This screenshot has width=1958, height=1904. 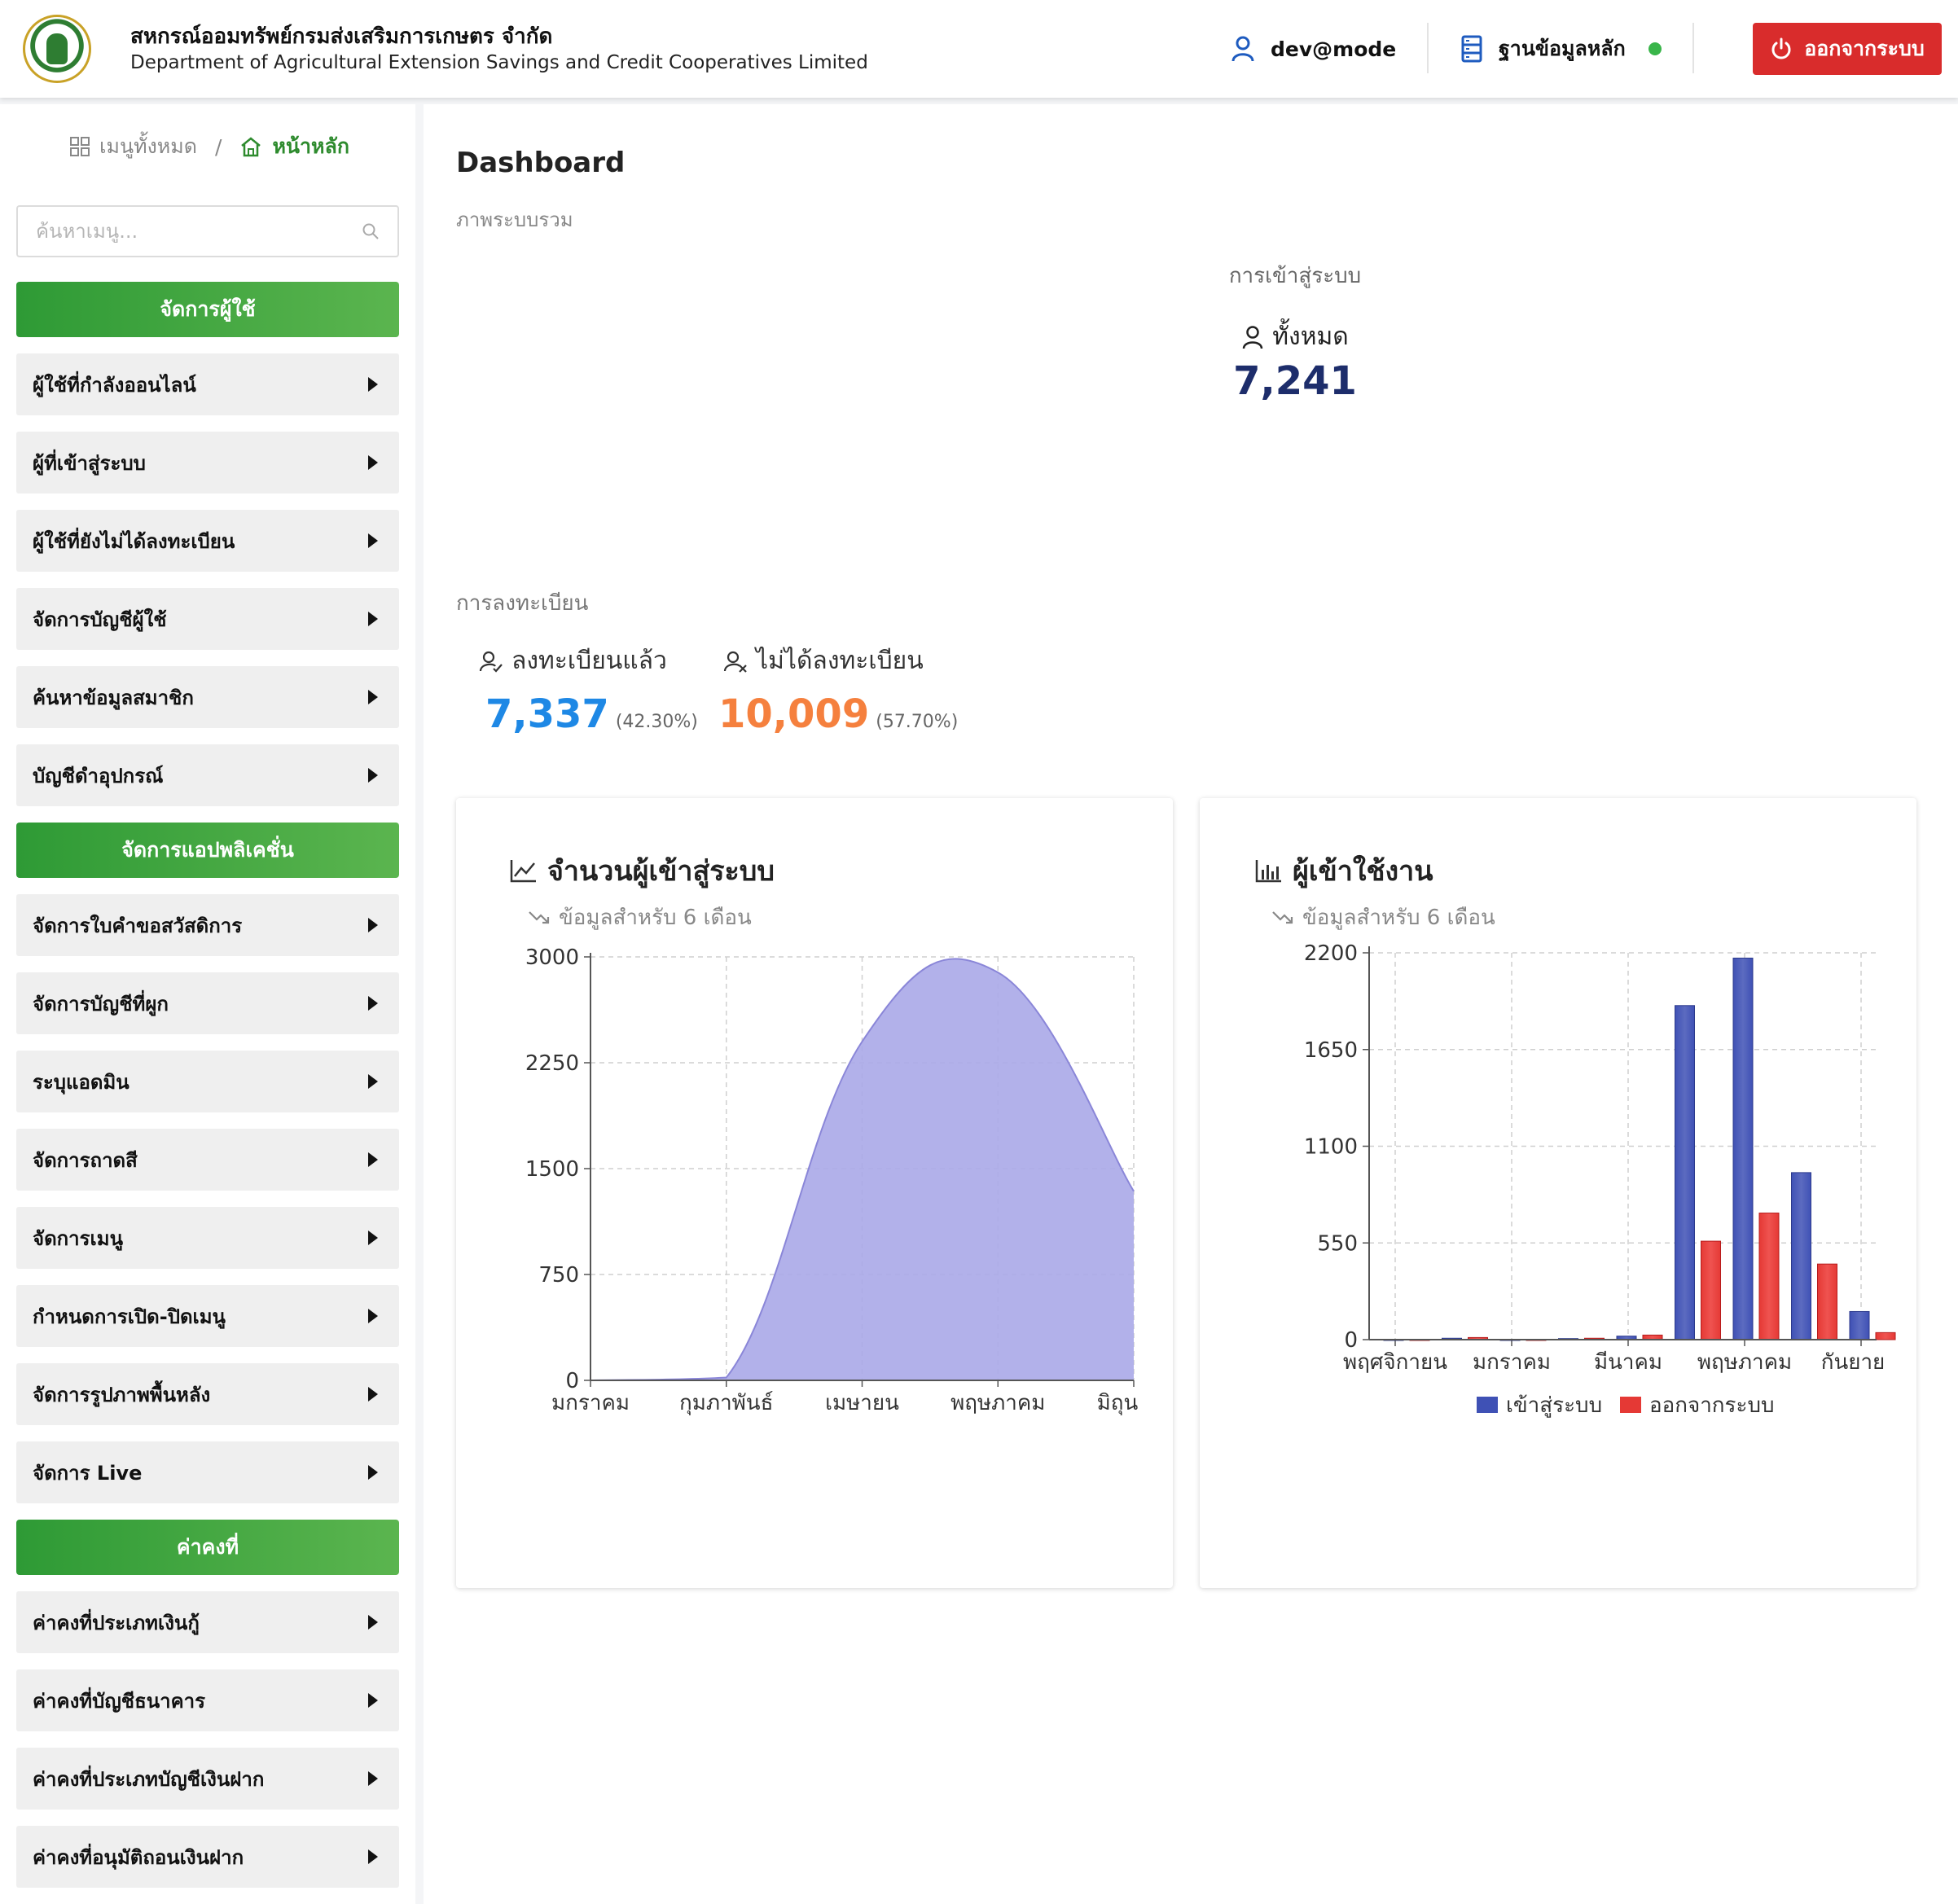 What do you see at coordinates (1628, 1362) in the screenshot?
I see `x-tick-label: มีนาคม` at bounding box center [1628, 1362].